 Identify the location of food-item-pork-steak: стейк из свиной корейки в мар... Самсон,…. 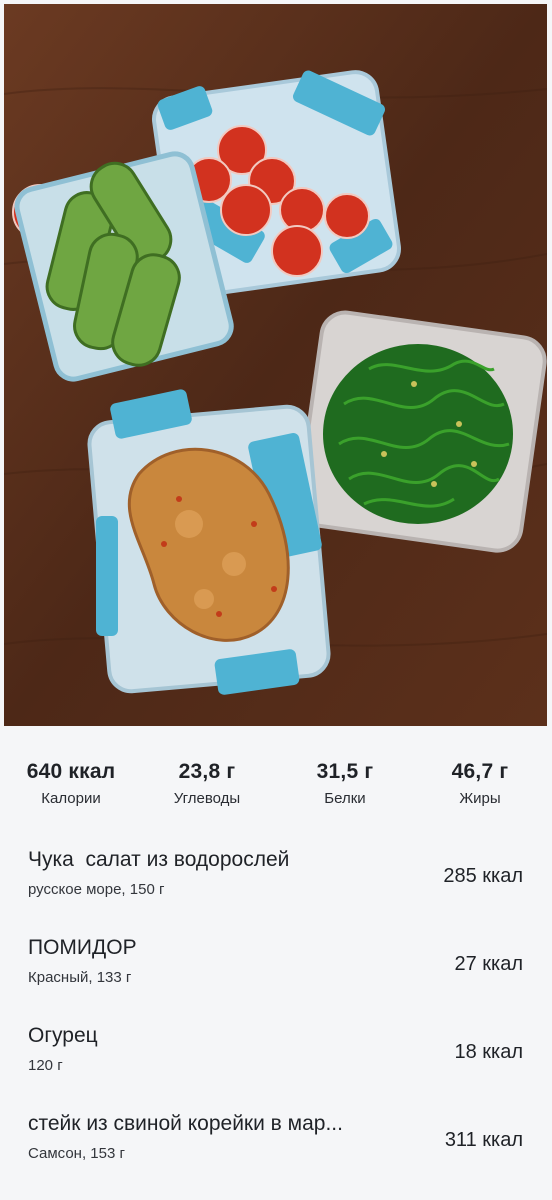
(278, 1142).